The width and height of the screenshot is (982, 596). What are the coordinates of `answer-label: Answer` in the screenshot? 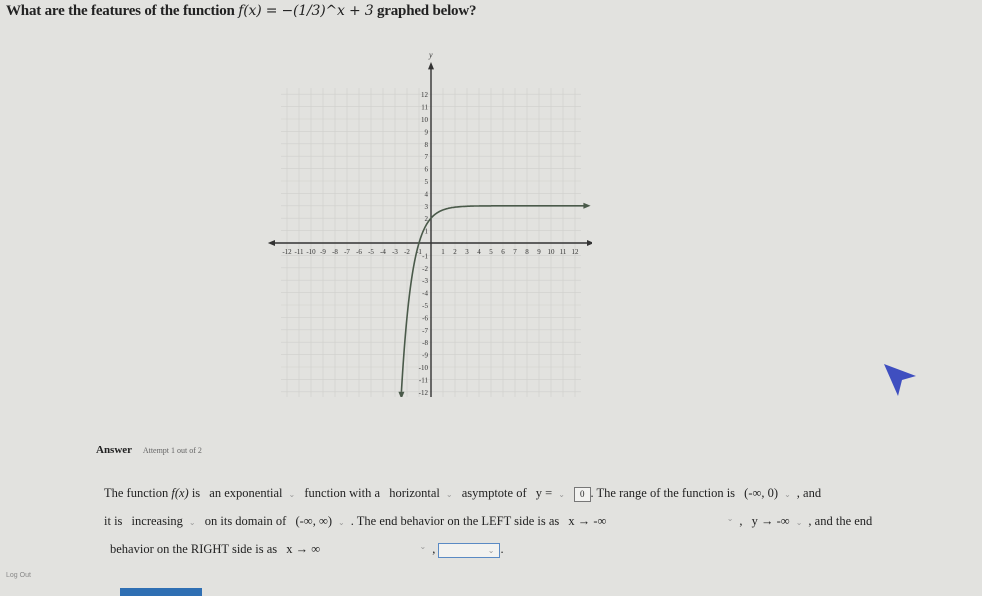 It's located at (114, 450).